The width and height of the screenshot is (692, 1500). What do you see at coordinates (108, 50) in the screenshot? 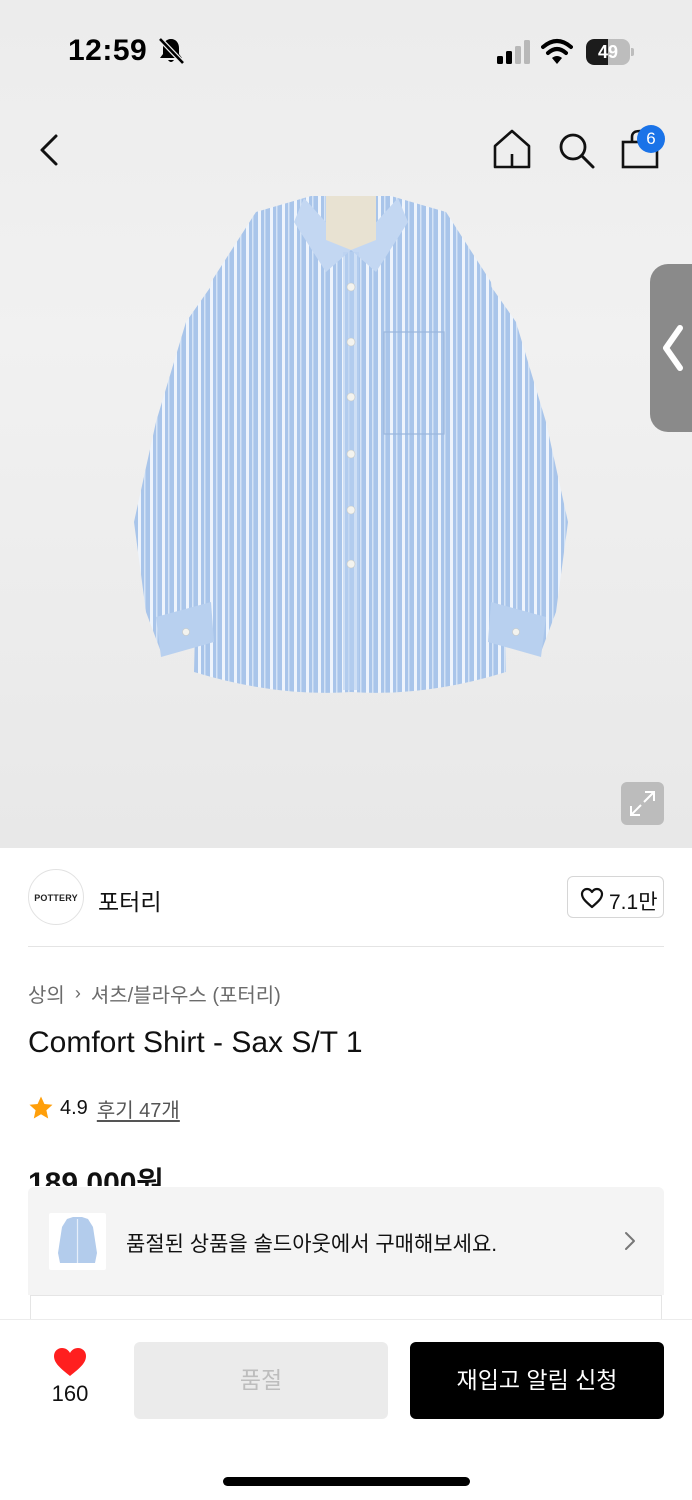
I see `status-time: 12:59` at bounding box center [108, 50].